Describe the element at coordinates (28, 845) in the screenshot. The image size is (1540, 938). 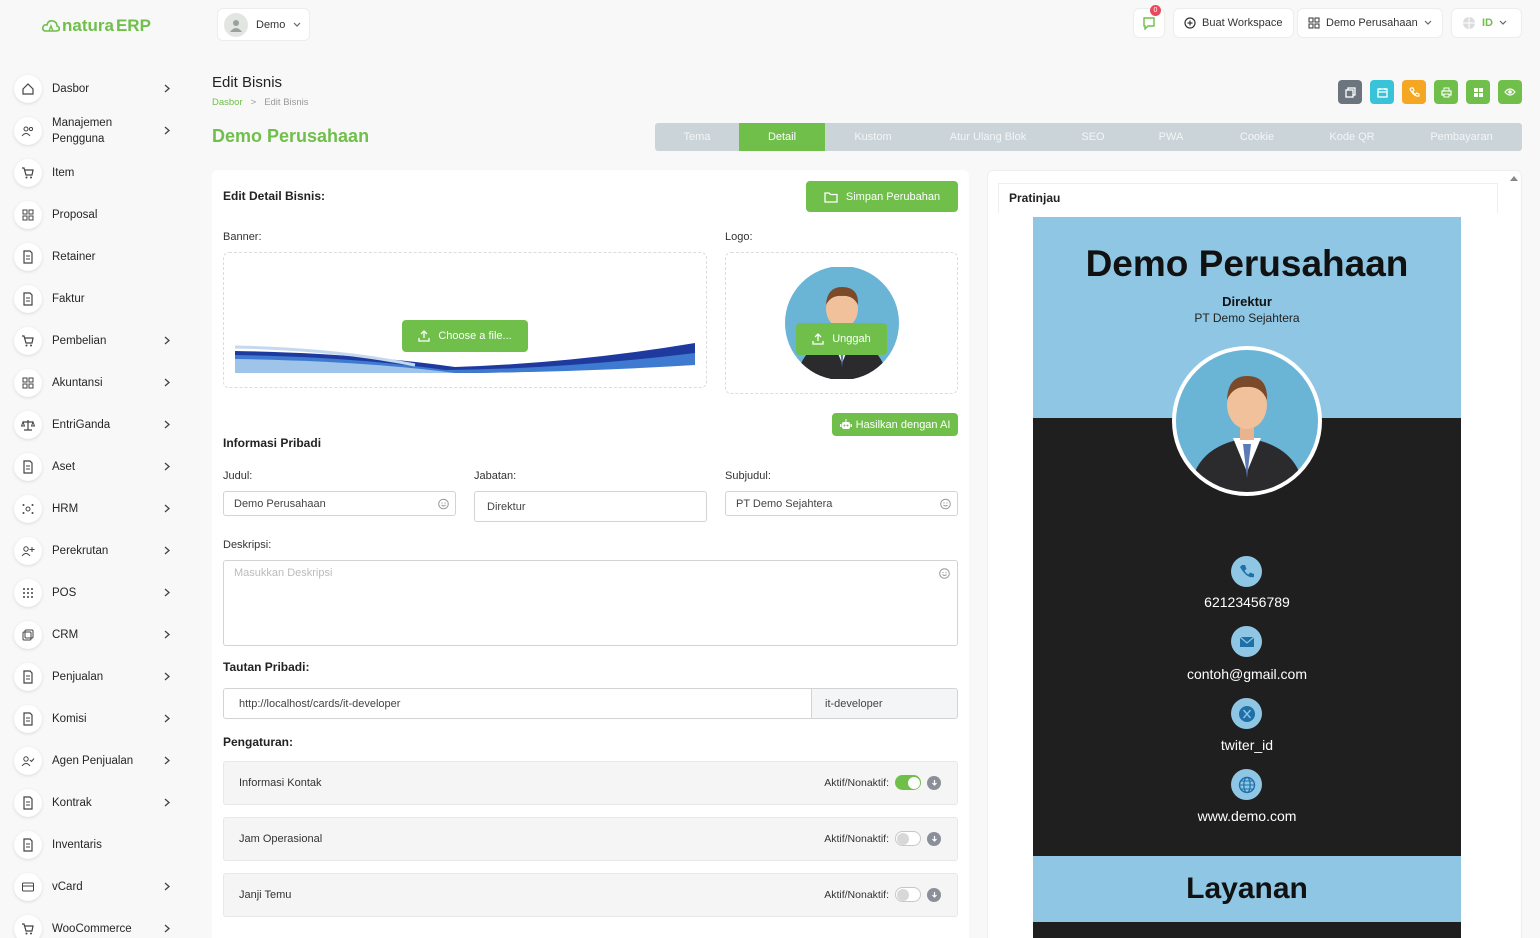
I see `doc-icon` at that location.